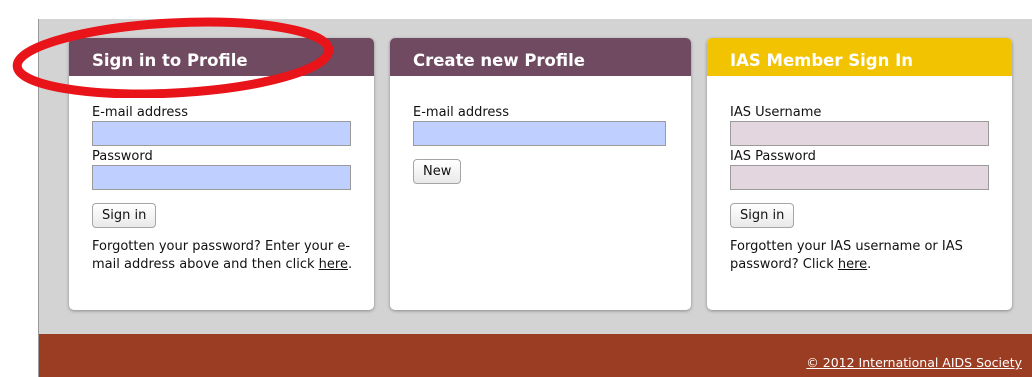  Describe the element at coordinates (776, 112) in the screenshot. I see `ias-username-label: IAS Username` at that location.